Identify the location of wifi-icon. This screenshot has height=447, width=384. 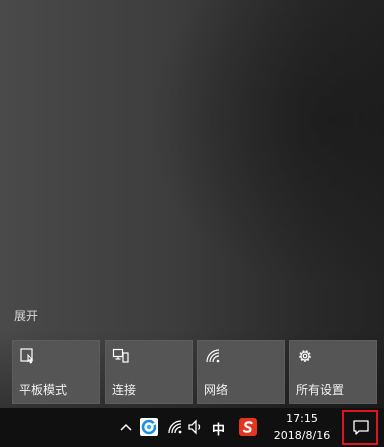
(175, 427).